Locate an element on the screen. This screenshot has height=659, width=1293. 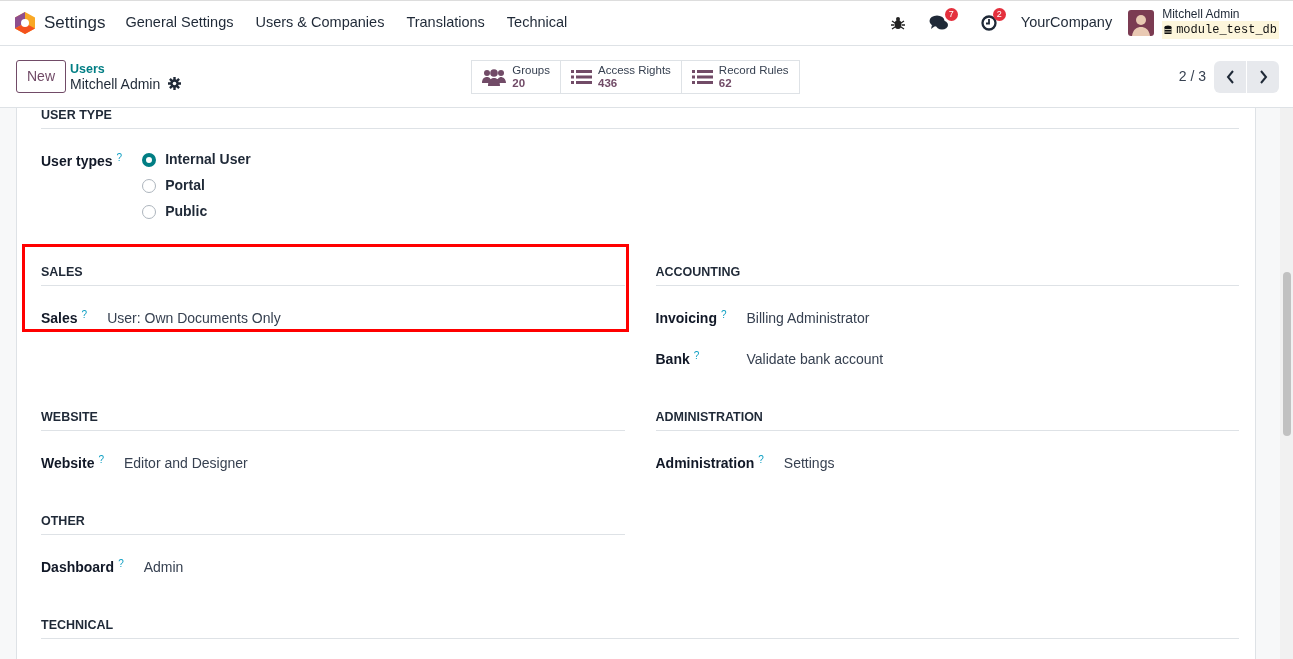
section-heading: SALES is located at coordinates (333, 271).